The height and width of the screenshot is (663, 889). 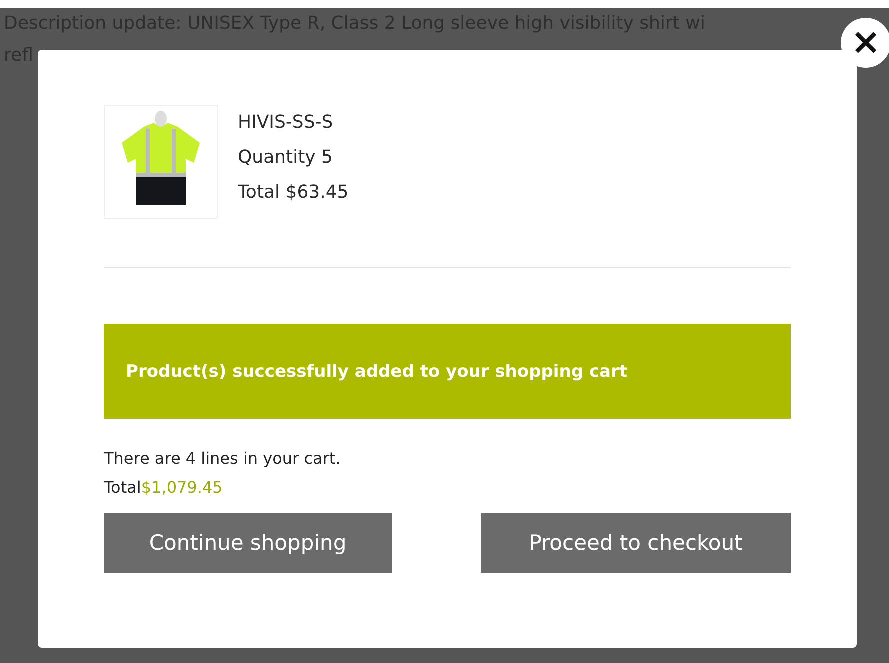 What do you see at coordinates (248, 543) in the screenshot?
I see `continue-shopping-button: Continue shopping` at bounding box center [248, 543].